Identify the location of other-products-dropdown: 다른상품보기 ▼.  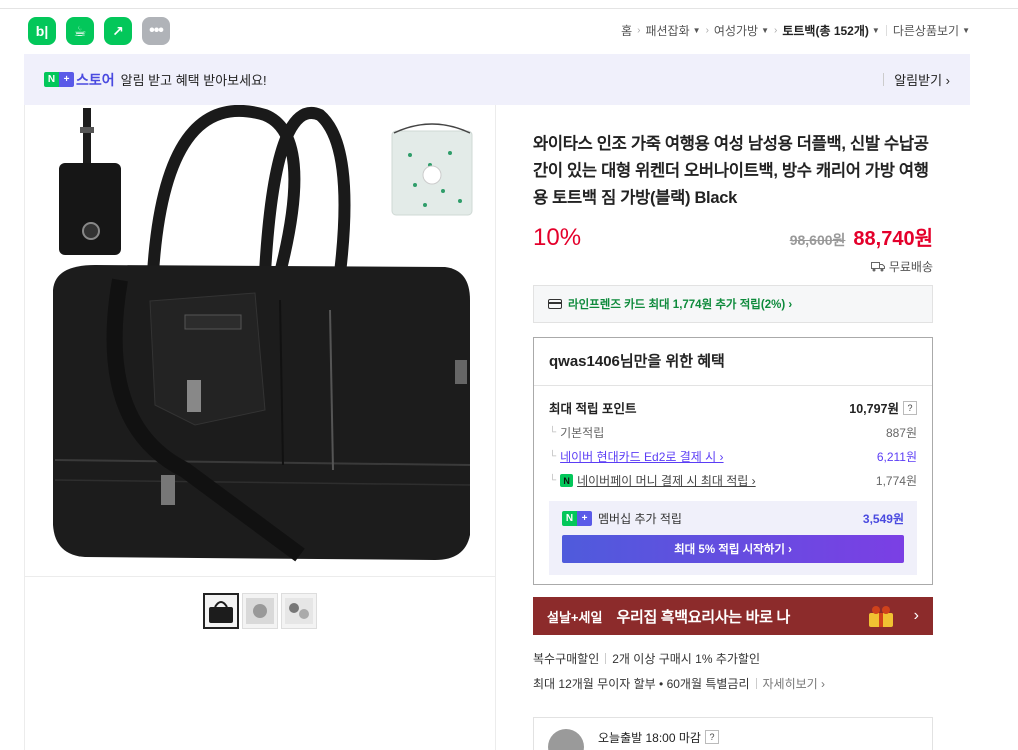
(931, 30).